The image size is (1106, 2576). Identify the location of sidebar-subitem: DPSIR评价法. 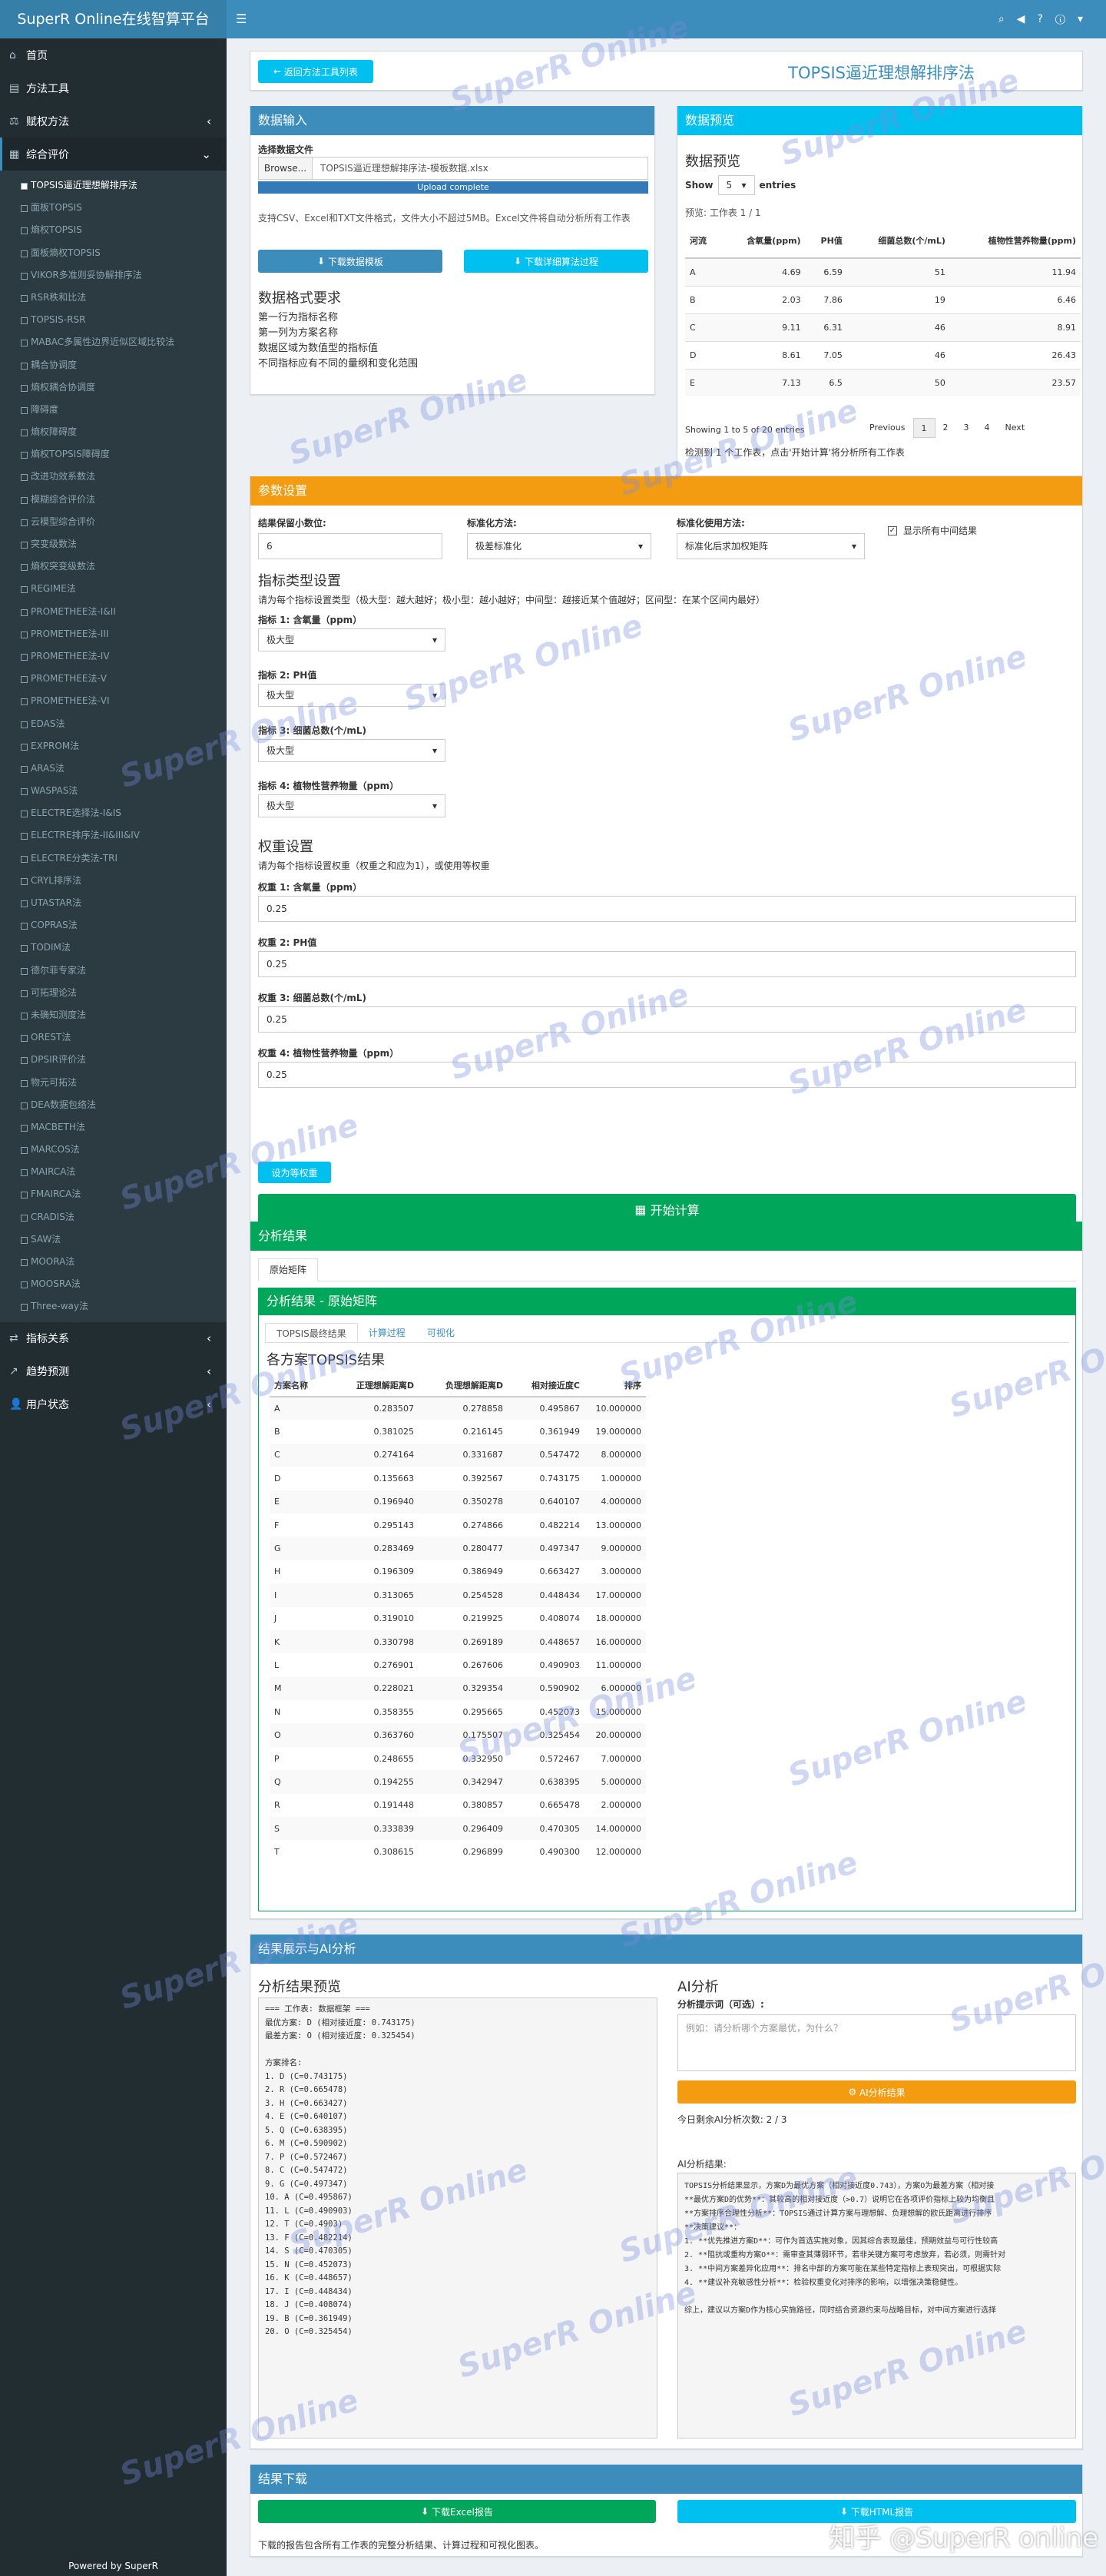
(114, 1060).